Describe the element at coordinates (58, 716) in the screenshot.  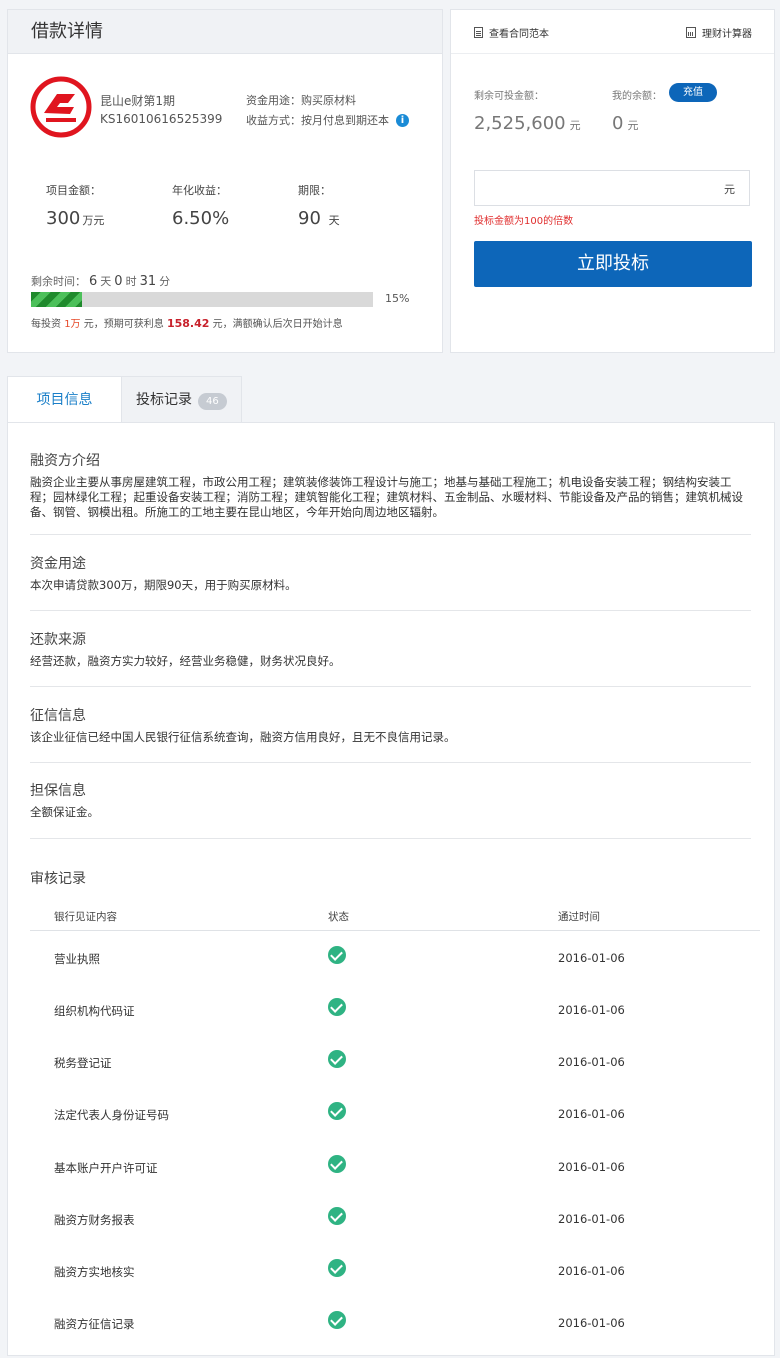
I see `section-title: 征信信息` at that location.